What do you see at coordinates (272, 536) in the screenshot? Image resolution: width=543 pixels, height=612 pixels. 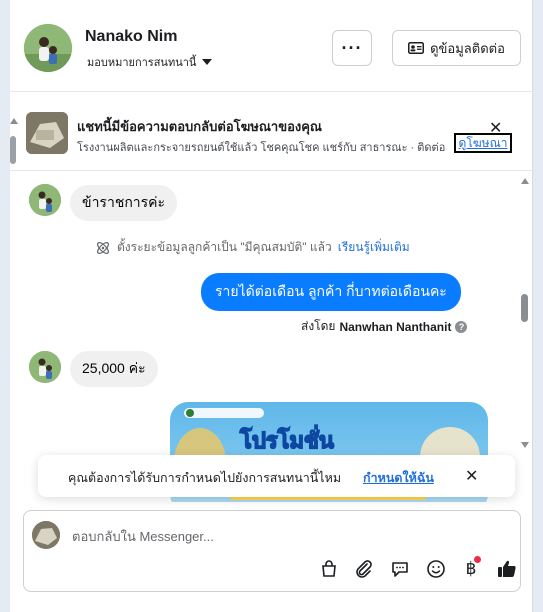 I see `reply-input` at bounding box center [272, 536].